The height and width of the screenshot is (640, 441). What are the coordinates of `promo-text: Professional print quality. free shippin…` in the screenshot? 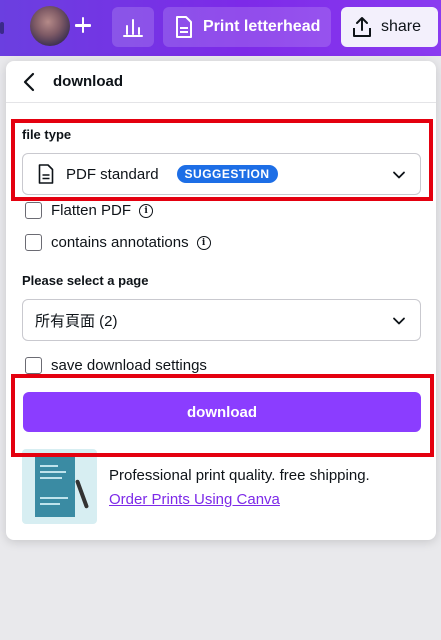 It's located at (239, 475).